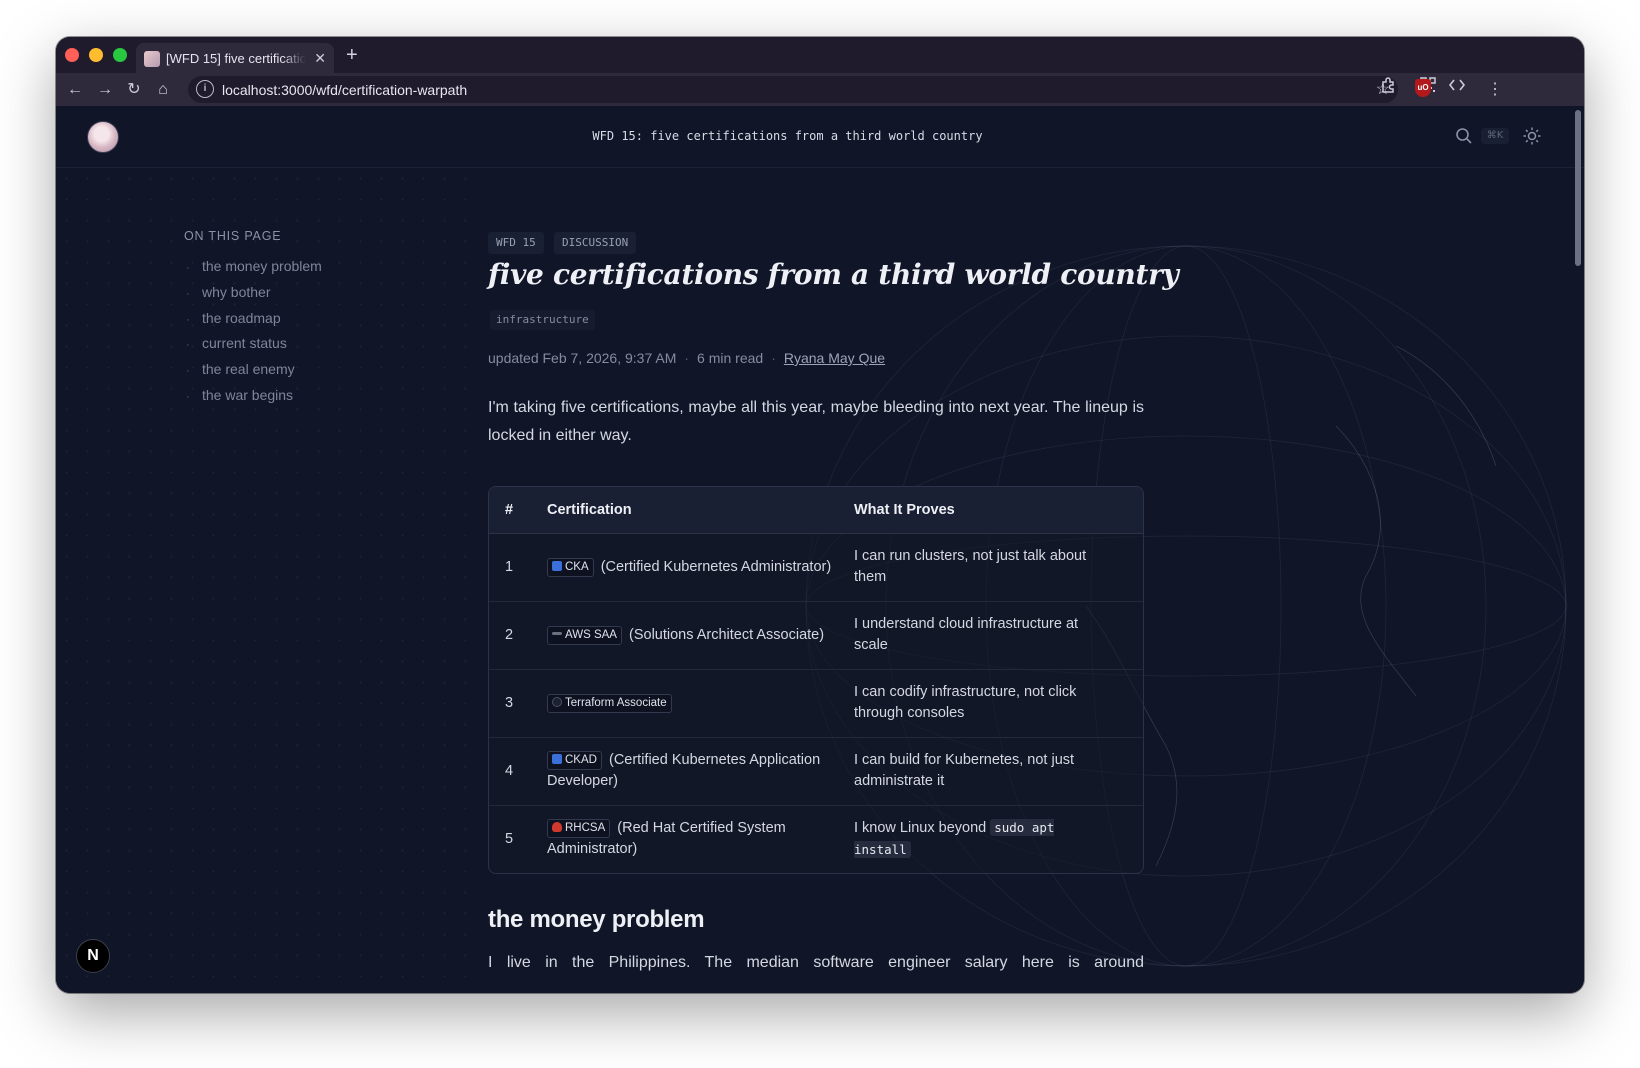 This screenshot has height=1068, width=1640. What do you see at coordinates (518, 567) in the screenshot?
I see `row-number: 1` at bounding box center [518, 567].